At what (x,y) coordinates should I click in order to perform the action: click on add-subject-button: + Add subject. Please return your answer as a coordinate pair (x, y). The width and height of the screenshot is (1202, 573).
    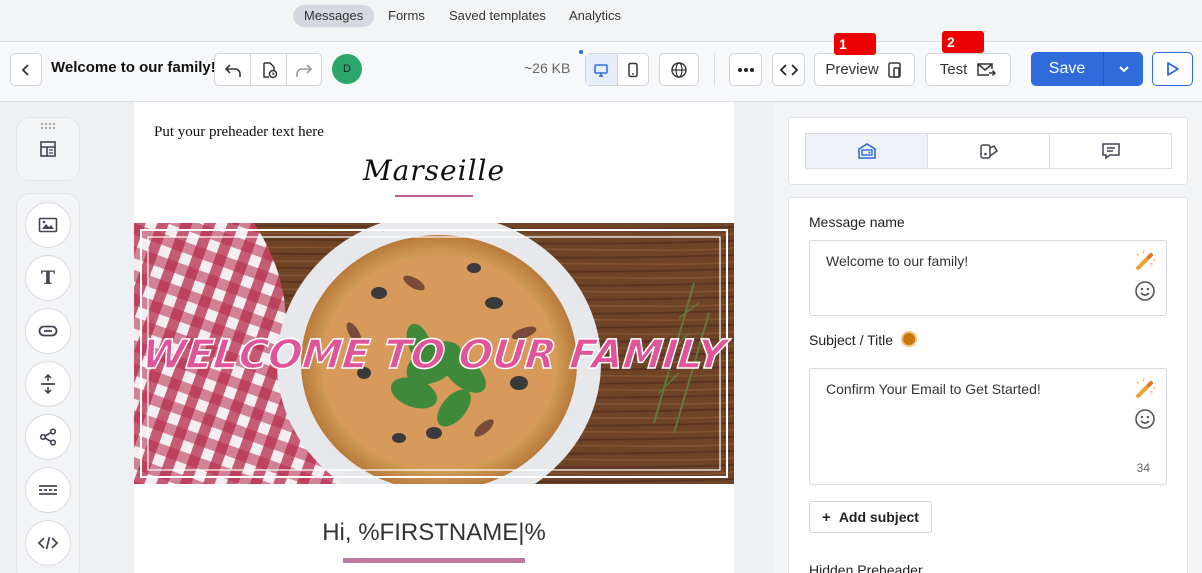
    Looking at the image, I should click on (870, 517).